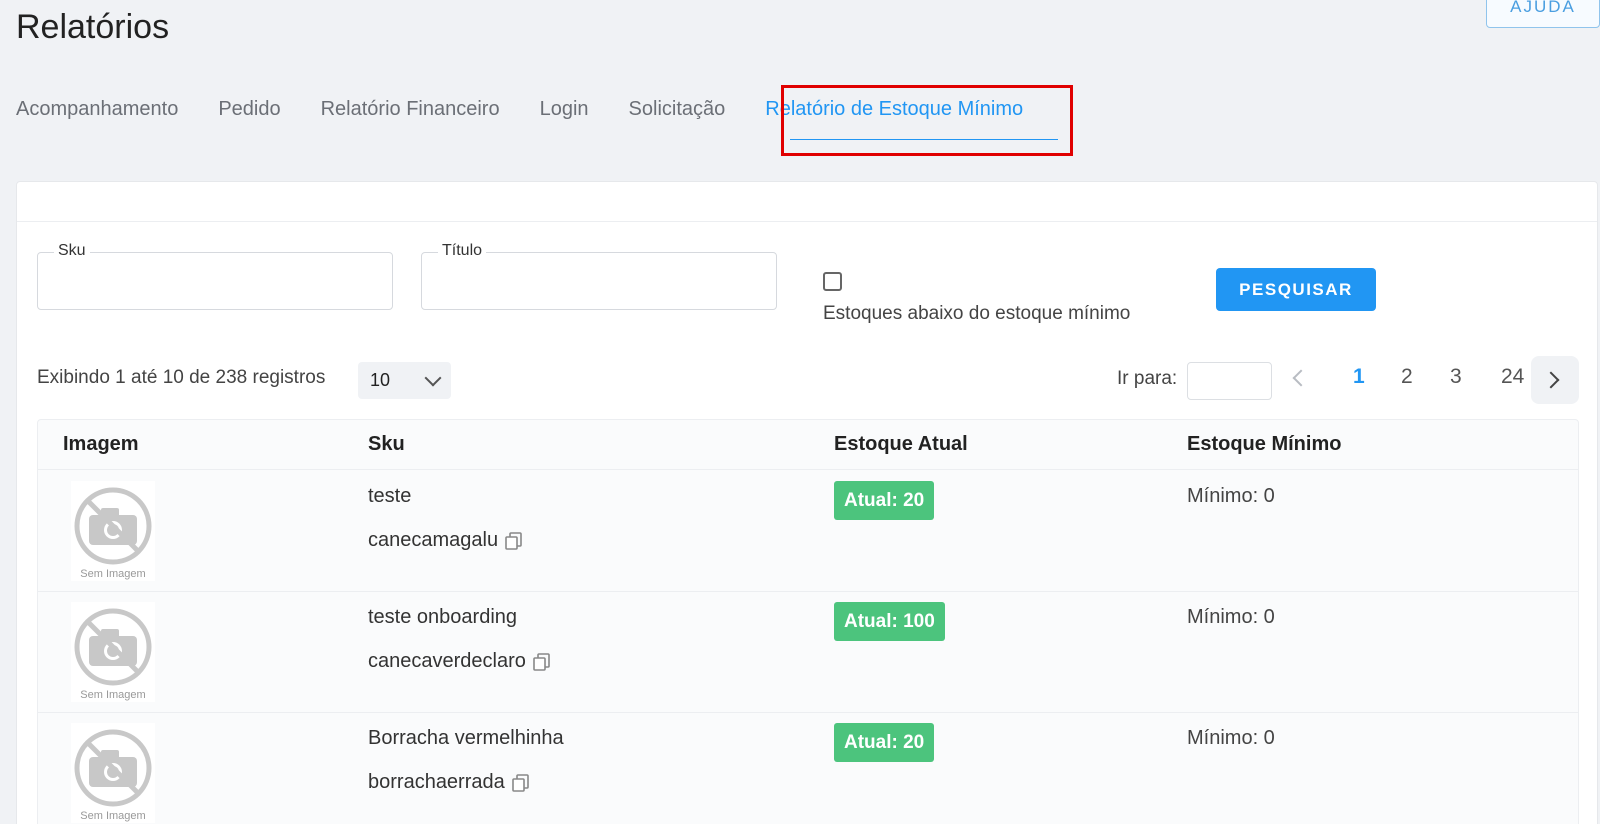 The image size is (1600, 824). Describe the element at coordinates (1229, 381) in the screenshot. I see `goto-page-input` at that location.